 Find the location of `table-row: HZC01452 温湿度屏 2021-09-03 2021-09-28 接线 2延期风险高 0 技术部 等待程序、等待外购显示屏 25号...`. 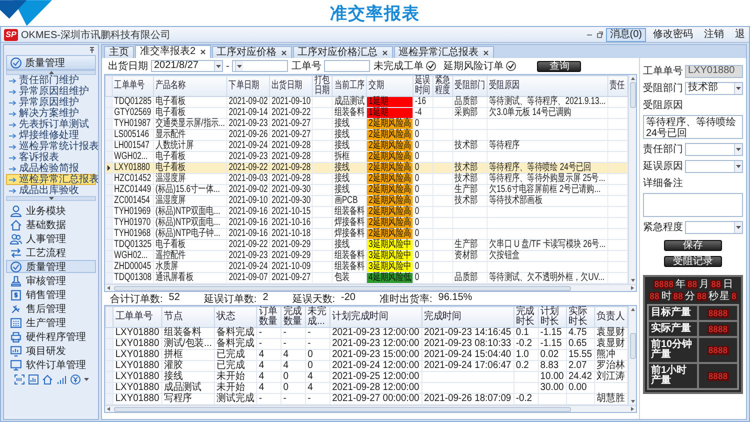

table-row: HZC01452 温湿度屏 2021-09-03 2021-09-28 接线 2延期风险高 0 技术部 等待程序、等待外购显示屏 25号... is located at coordinates (366, 179).